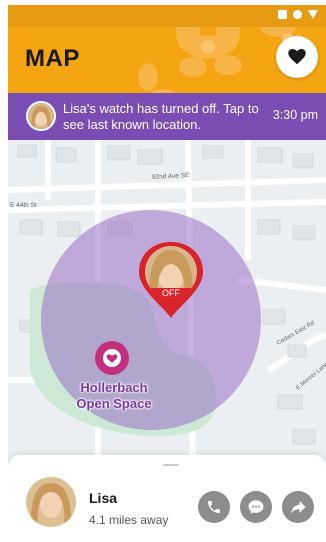 The width and height of the screenshot is (326, 542). I want to click on directions-icon, so click(298, 507).